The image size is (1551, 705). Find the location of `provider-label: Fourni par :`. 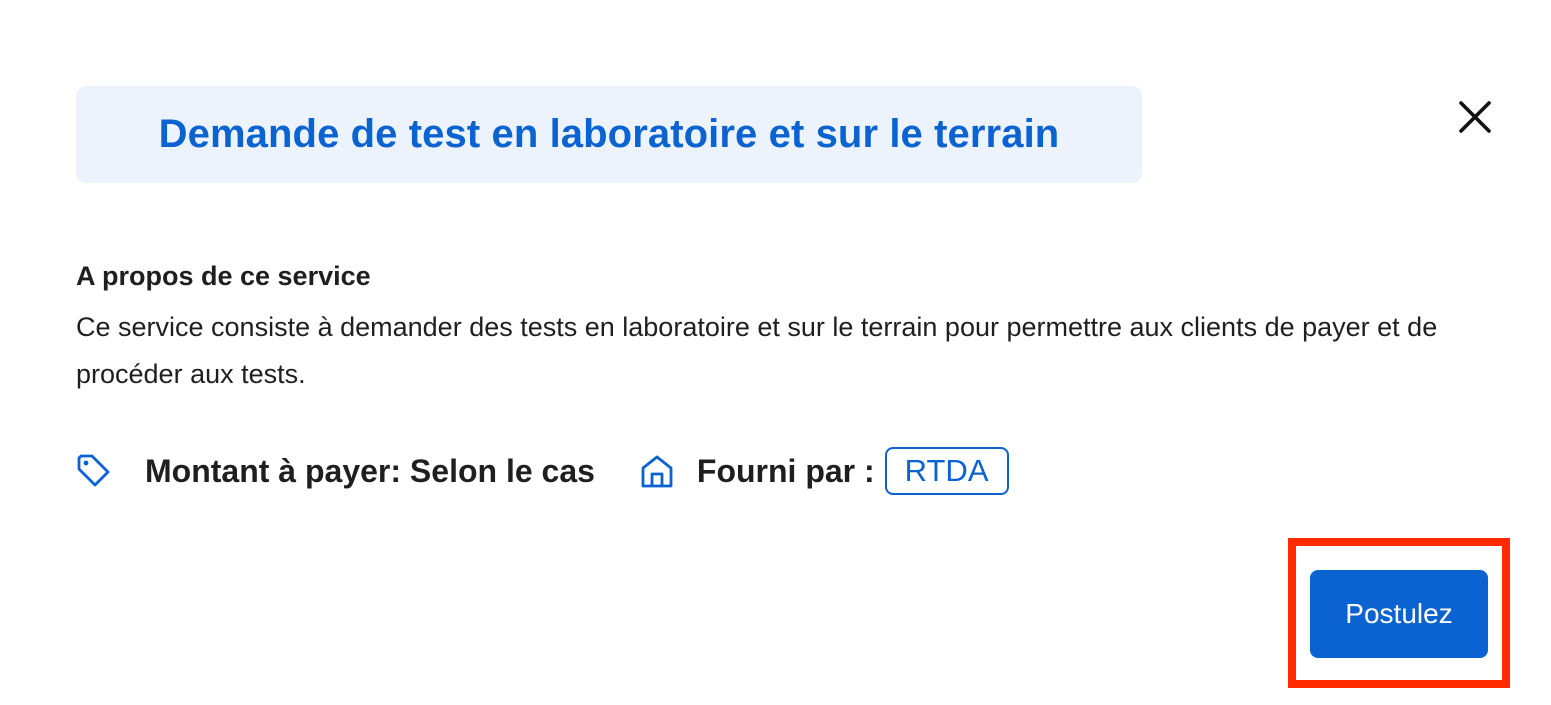

provider-label: Fourni par : is located at coordinates (785, 470).